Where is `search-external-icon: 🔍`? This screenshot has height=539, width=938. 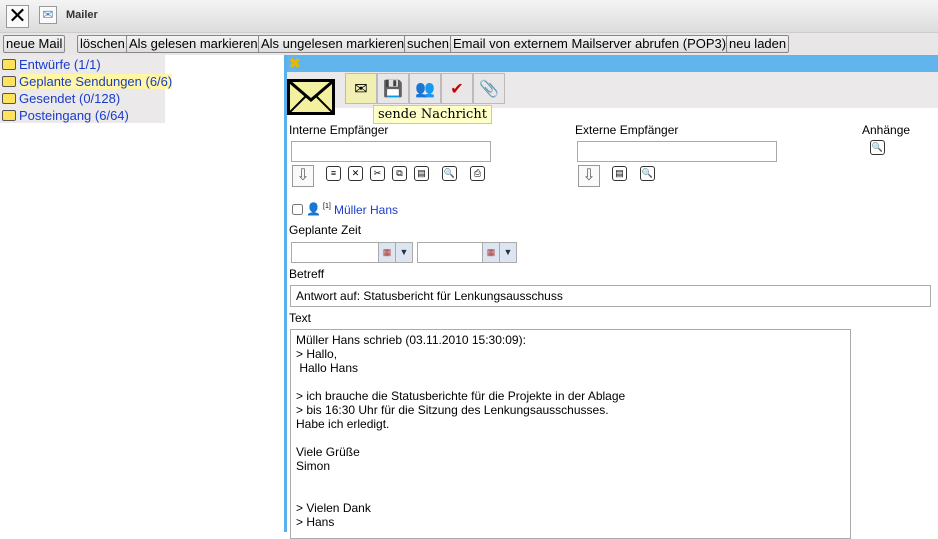 search-external-icon: 🔍 is located at coordinates (647, 173).